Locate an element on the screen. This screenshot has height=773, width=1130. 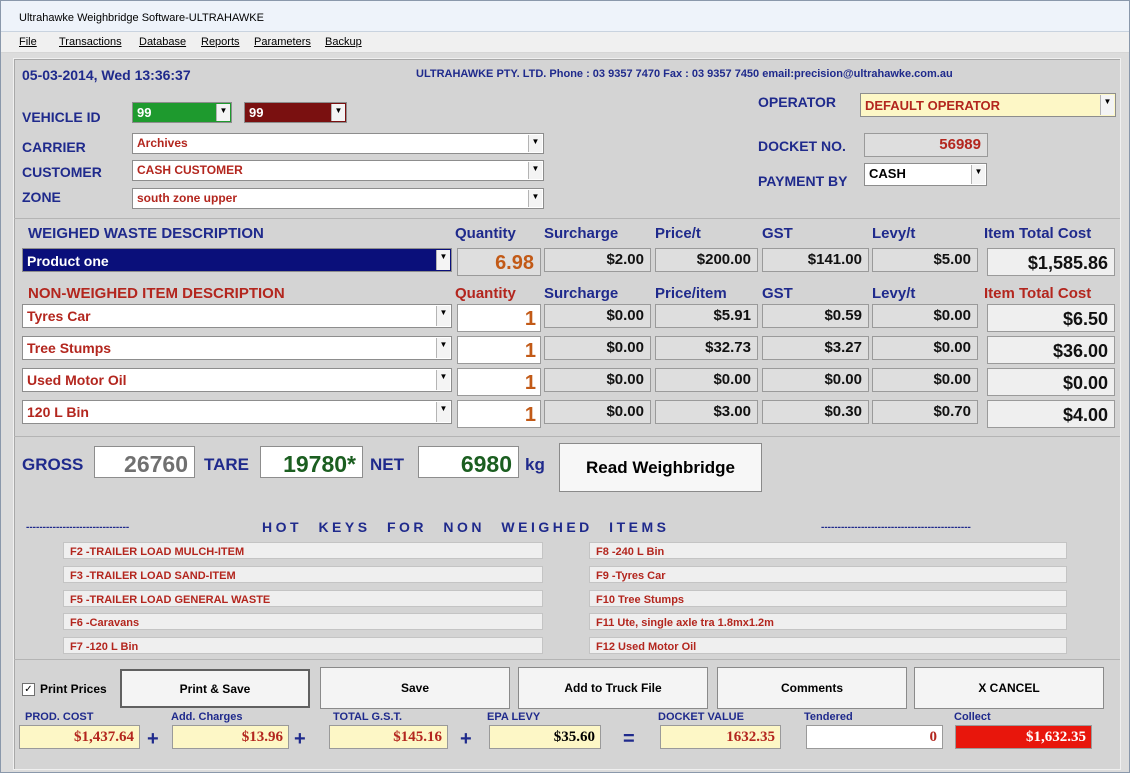
menu-backup: Backup is located at coordinates (343, 42).